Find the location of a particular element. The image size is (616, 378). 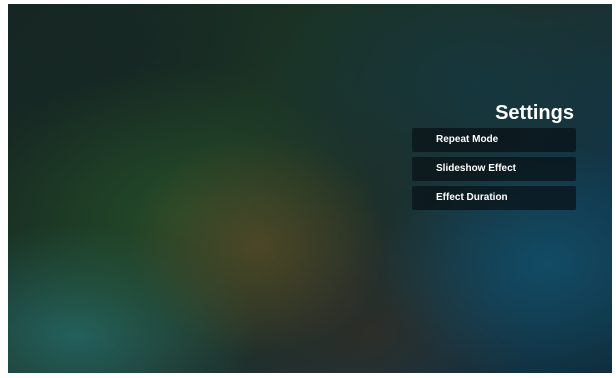

menu-item-effect-duration: Effect Duration is located at coordinates (494, 198).